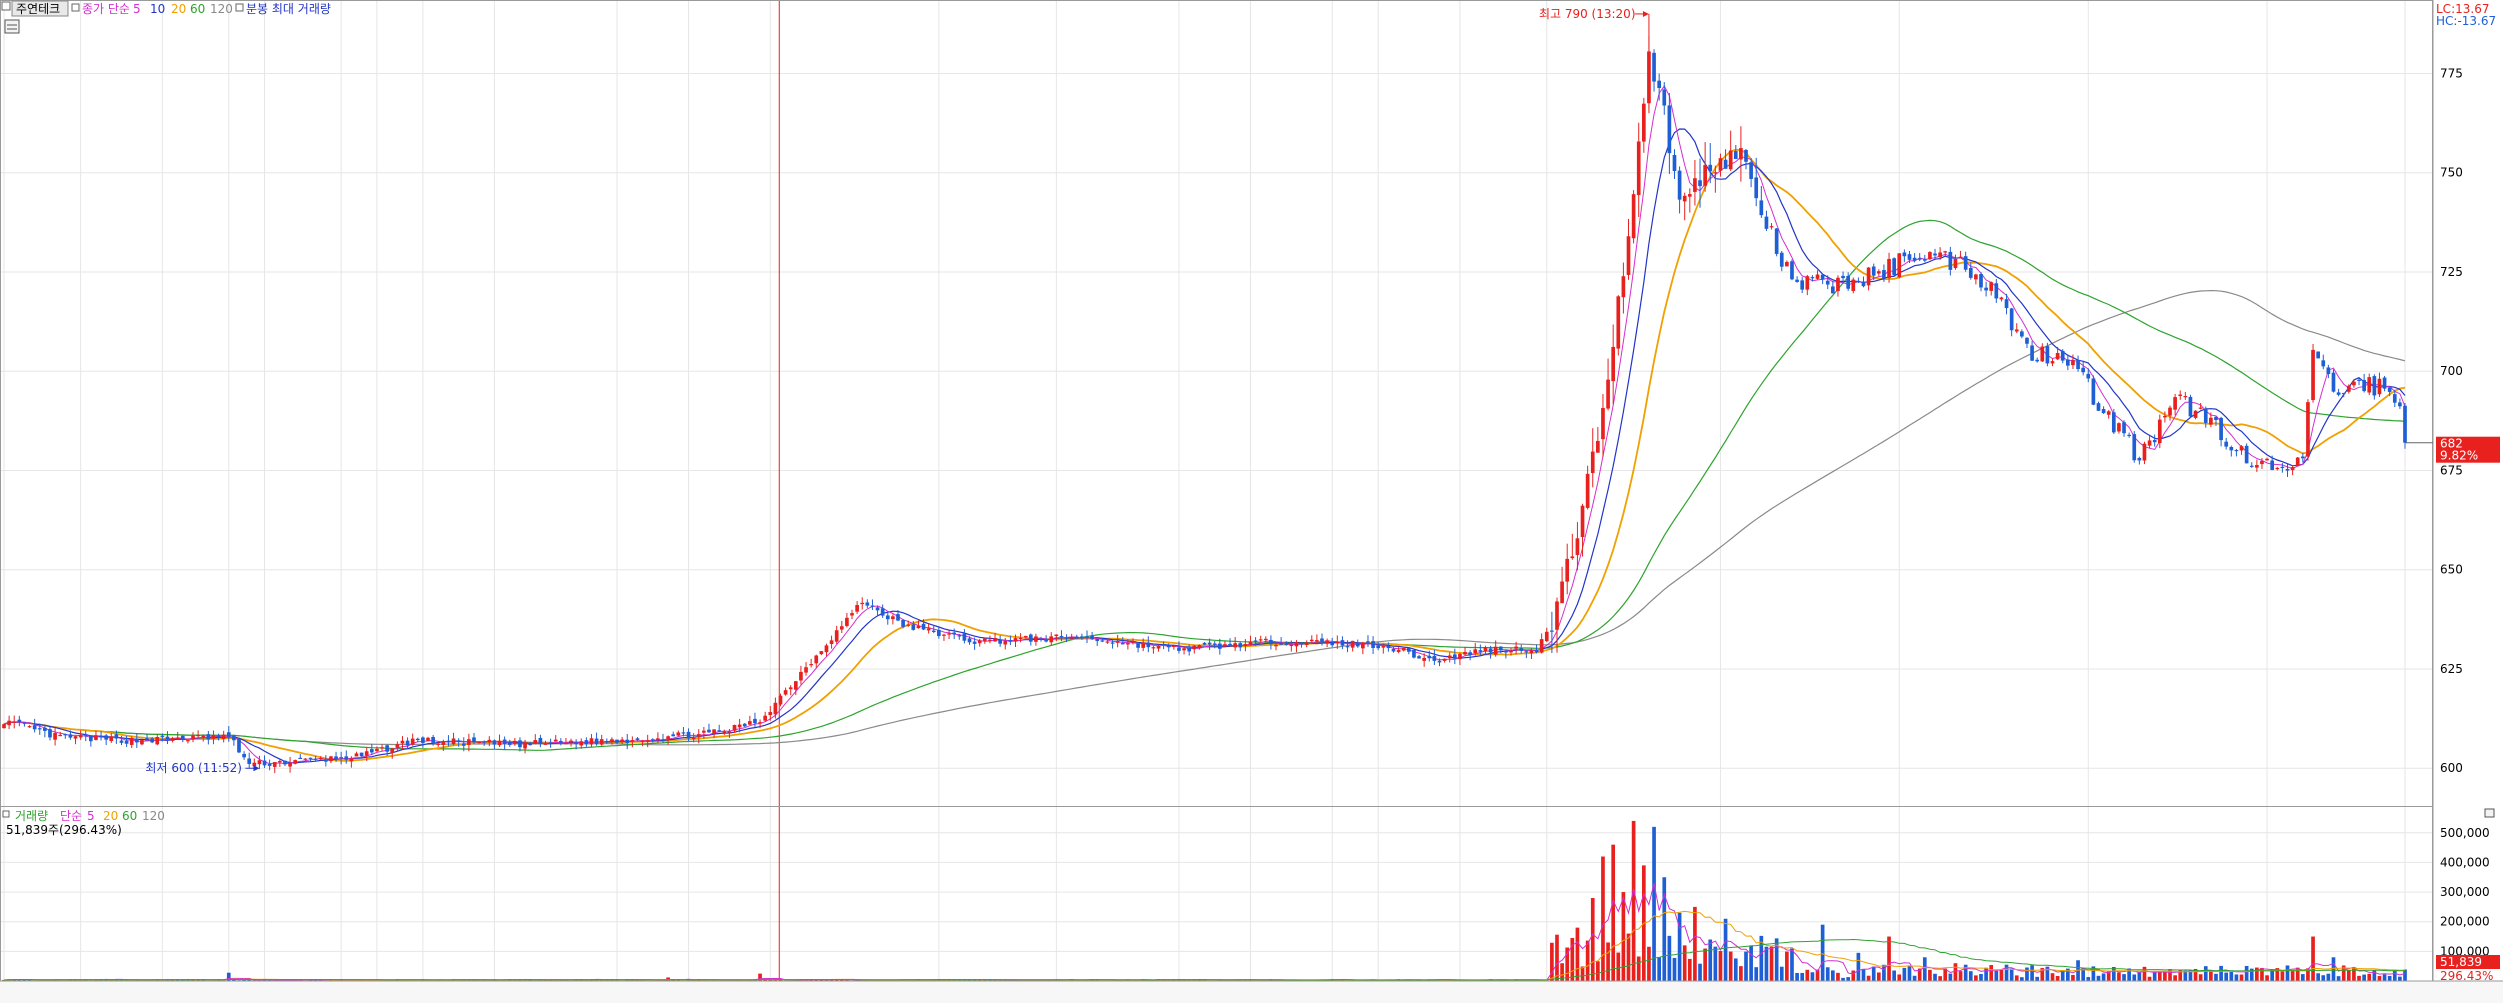  Describe the element at coordinates (75, 7) in the screenshot. I see `ma-legend-toggle-icon` at that location.